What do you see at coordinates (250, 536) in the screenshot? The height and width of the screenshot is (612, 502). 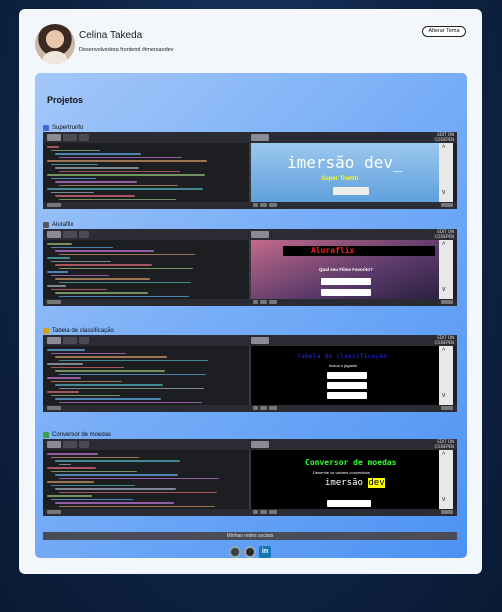 I see `social-label: Minhas redes sociais` at bounding box center [250, 536].